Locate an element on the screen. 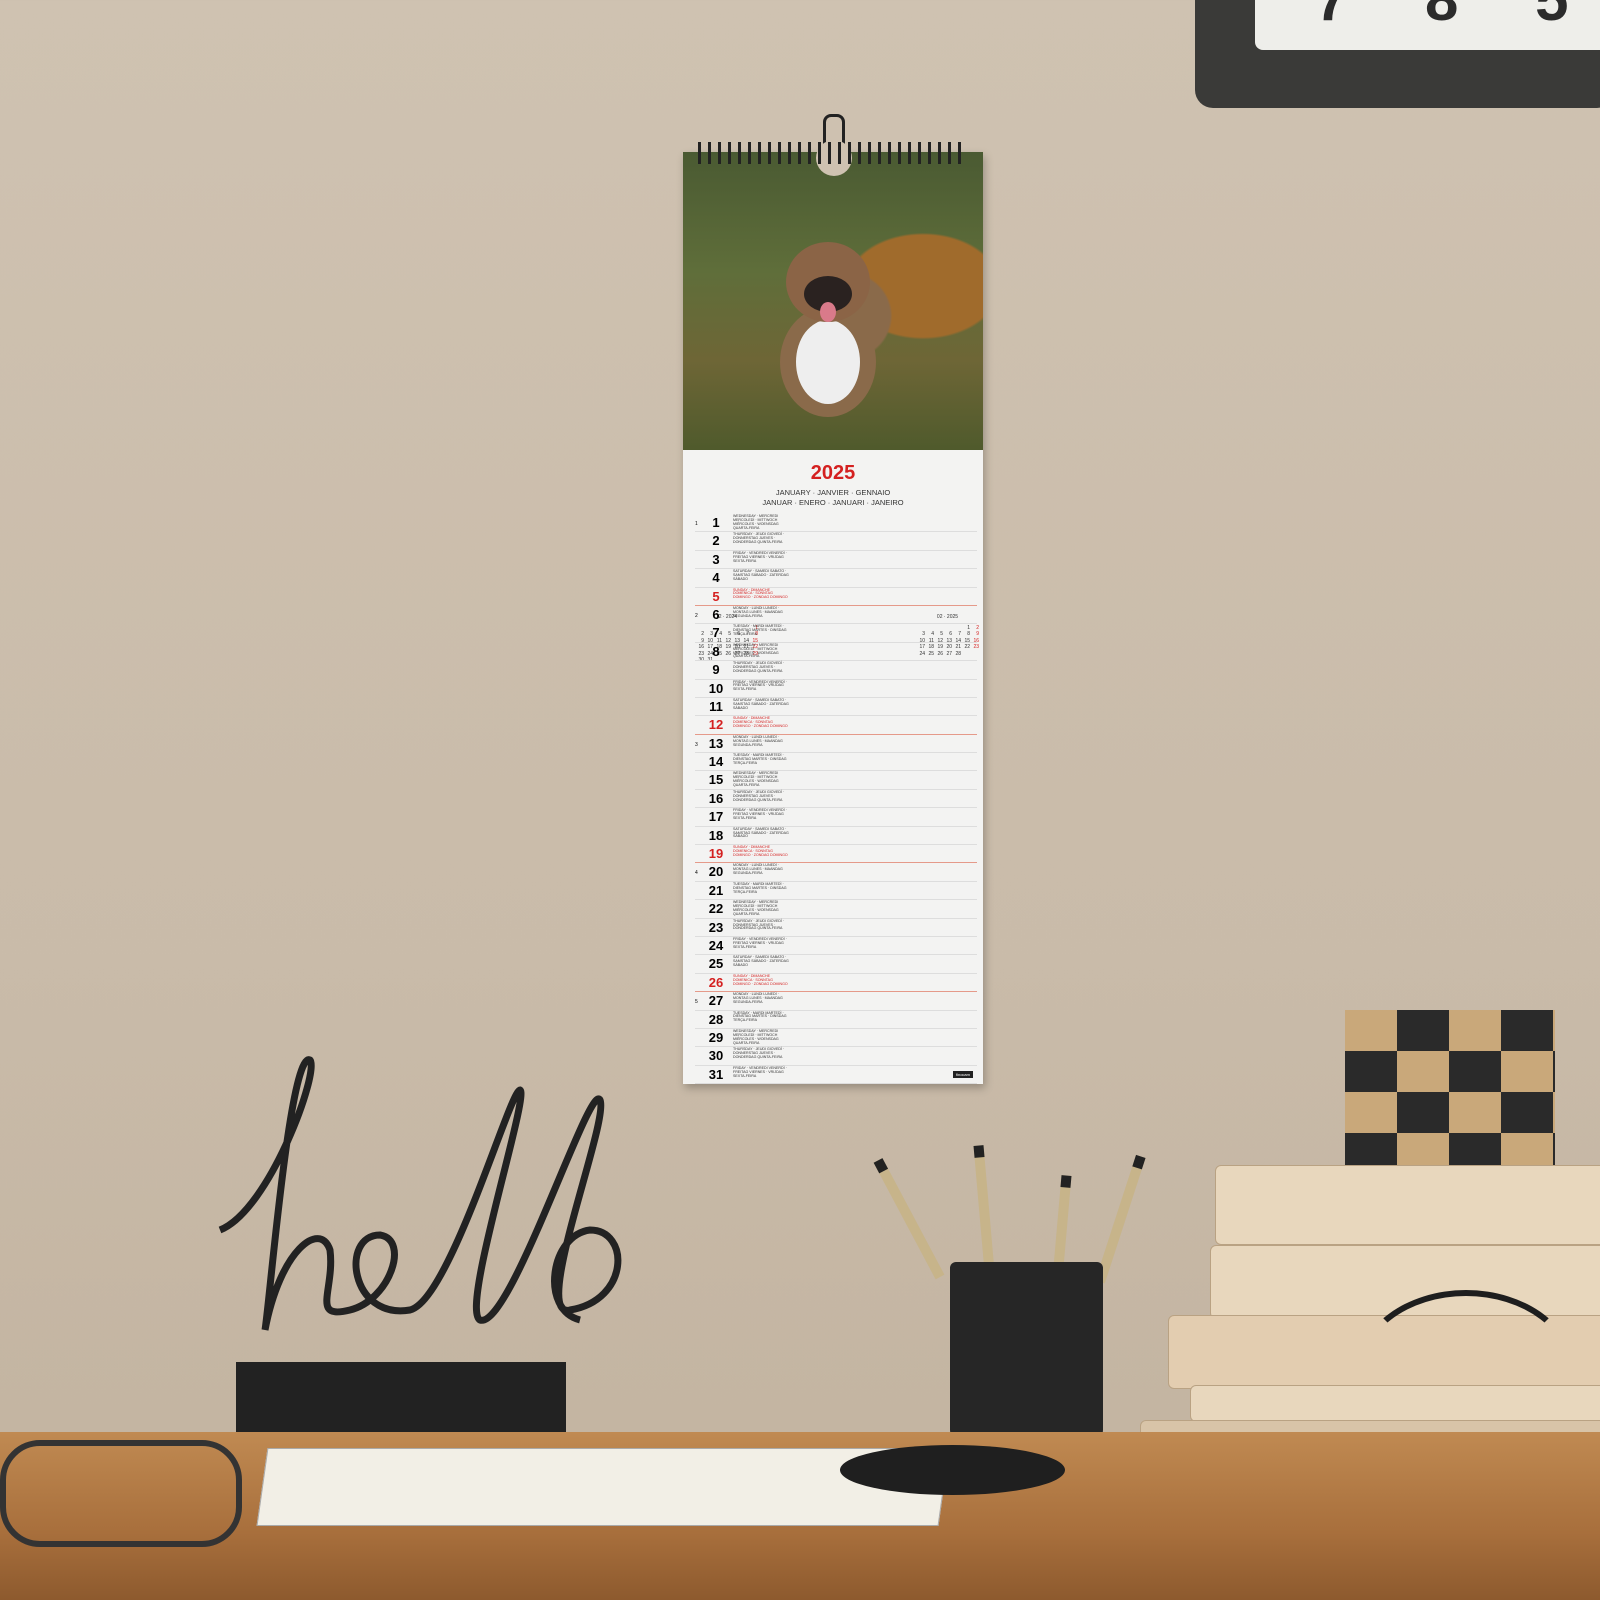  month-names-line-2: JANUAR · ENERO · JANUARI · JANEIRO is located at coordinates (833, 502).